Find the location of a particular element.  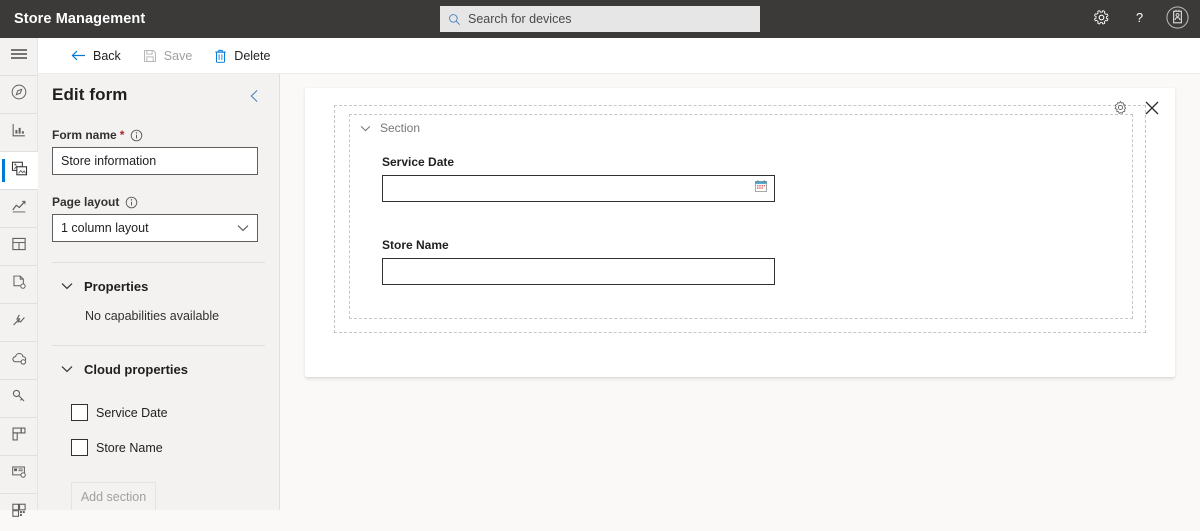

hamburger-menu-icon is located at coordinates (19, 56).